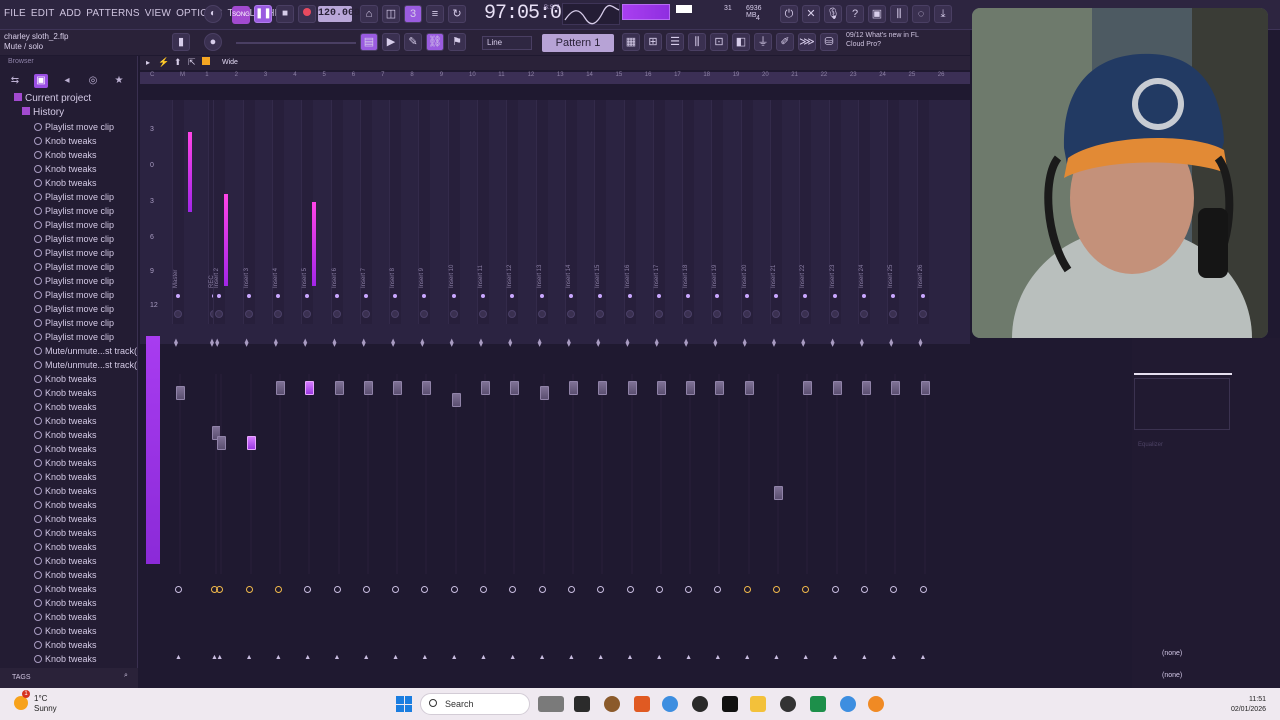  I want to click on menu-add: ADD, so click(71, 13).